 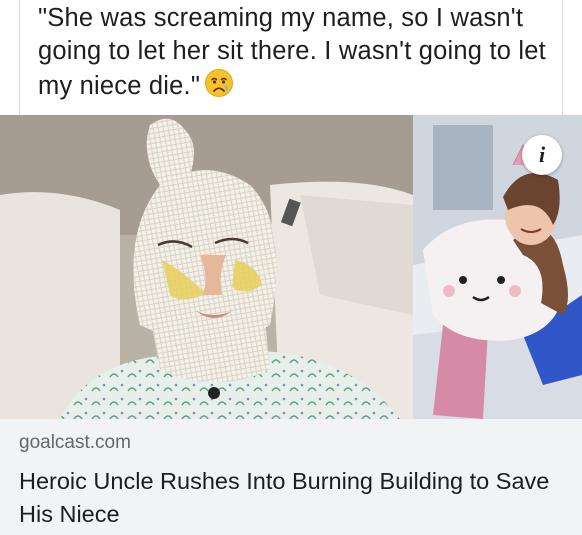 I want to click on info-icon: i, so click(x=542, y=154).